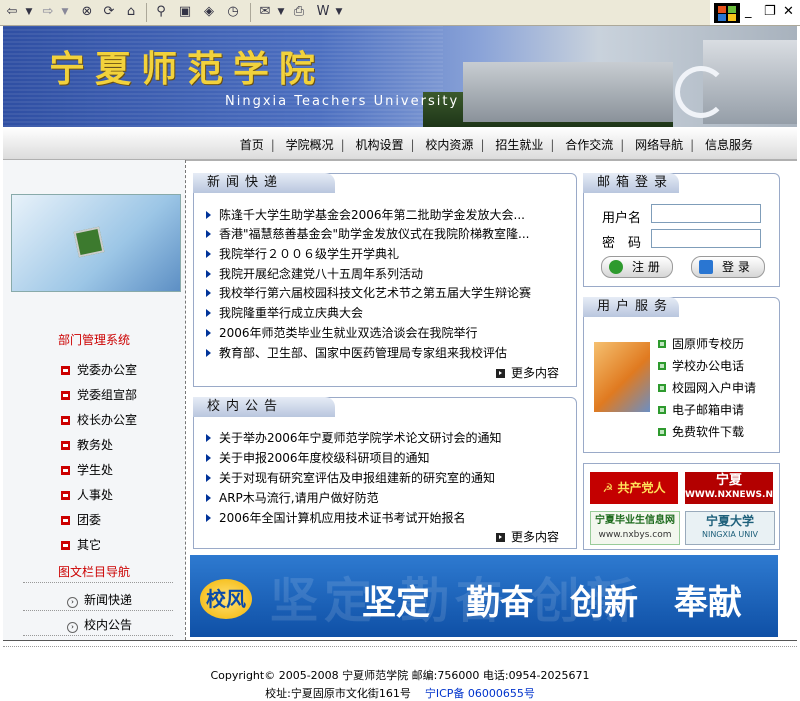 The width and height of the screenshot is (800, 701). I want to click on icp-link: 宁ICP备 06000655号, so click(480, 693).